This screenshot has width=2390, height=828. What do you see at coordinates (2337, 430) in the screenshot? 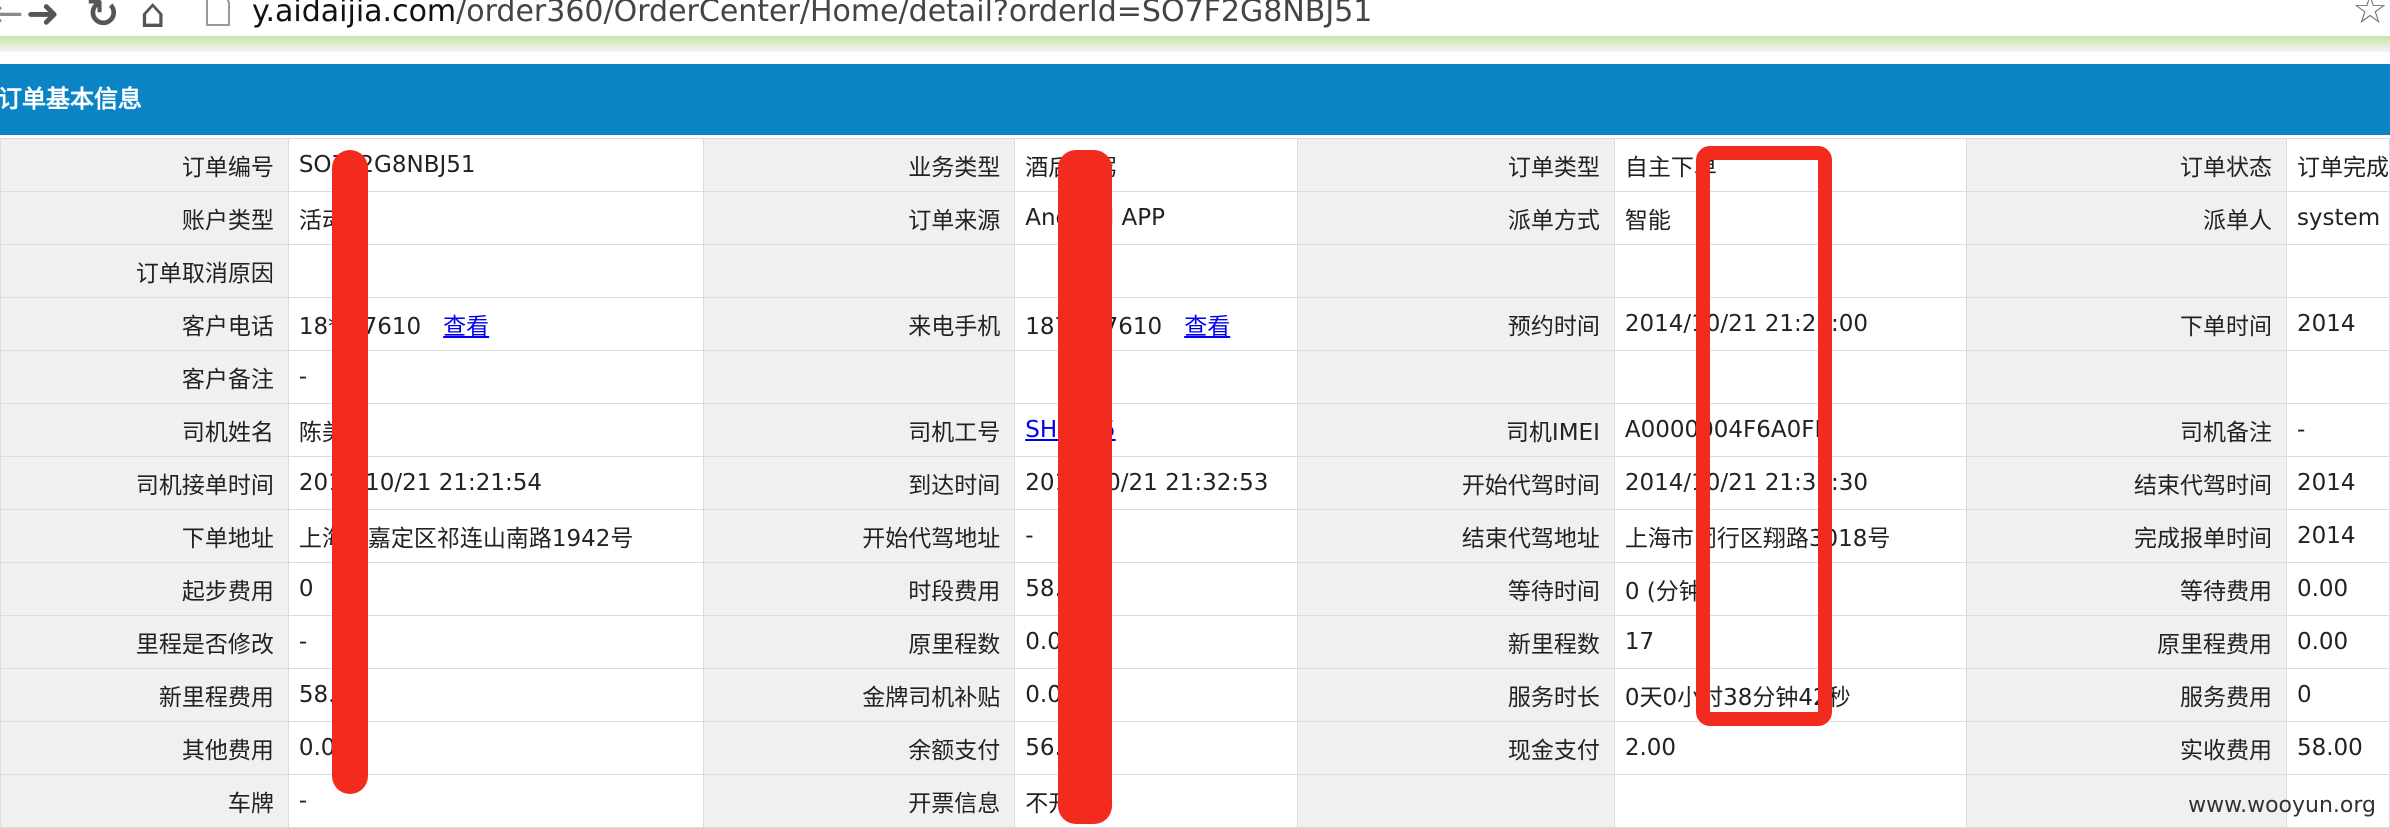
I see `field-value: -` at bounding box center [2337, 430].